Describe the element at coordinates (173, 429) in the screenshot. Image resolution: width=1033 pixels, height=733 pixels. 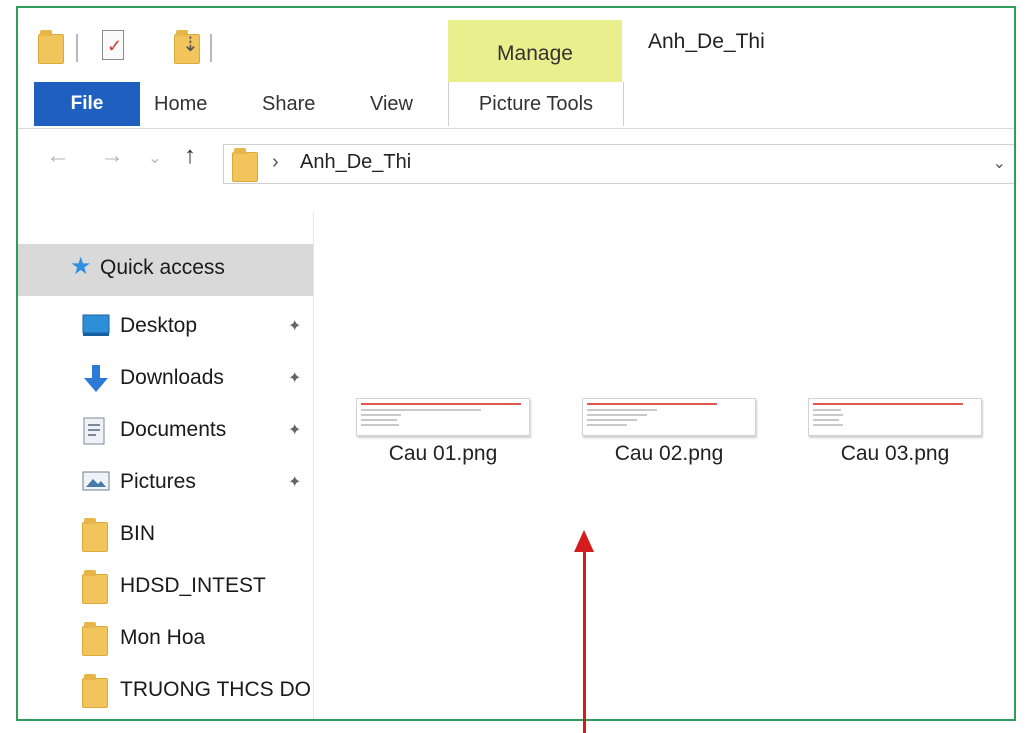
I see `sidebar-item-label: Documents` at that location.